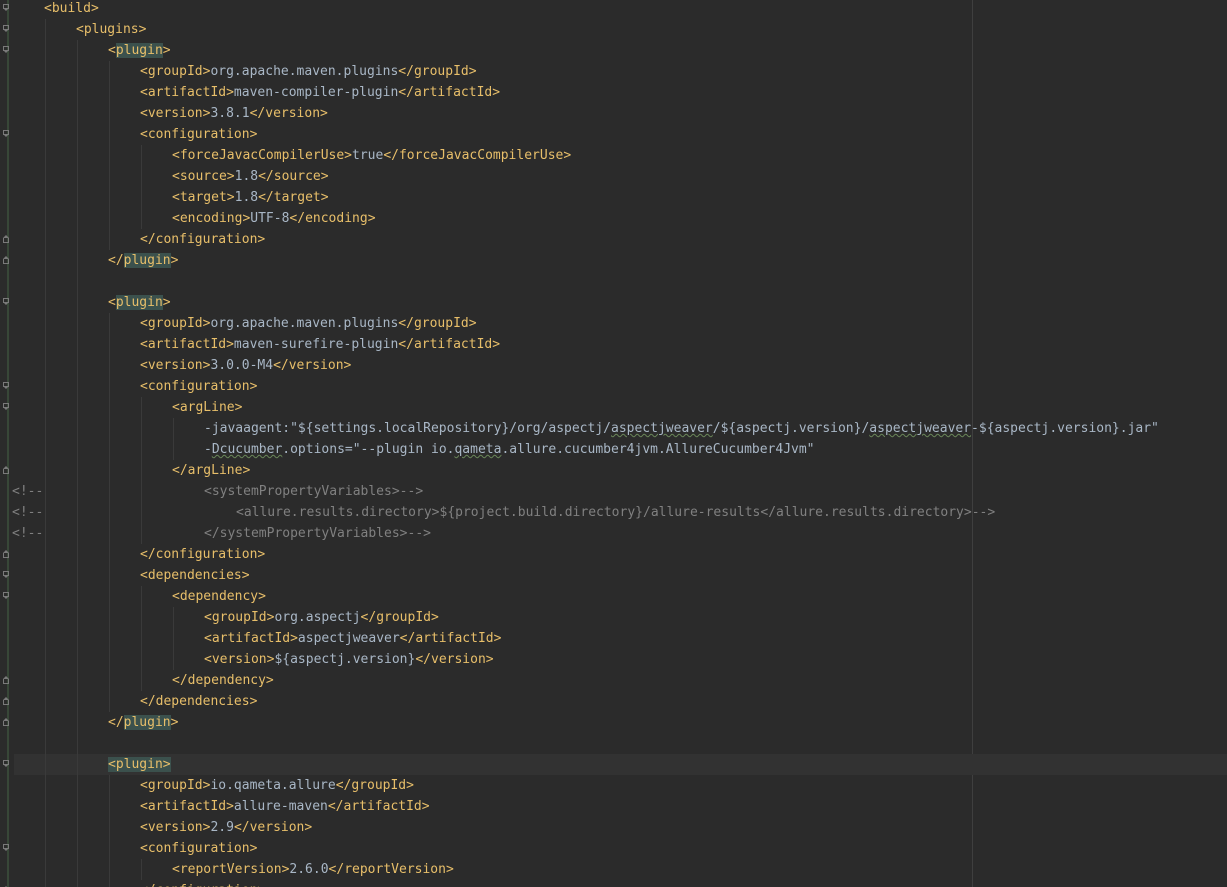 This screenshot has height=887, width=1227. I want to click on code-line: <reportVersion>2.6.0</reportVersion>, so click(613, 869).